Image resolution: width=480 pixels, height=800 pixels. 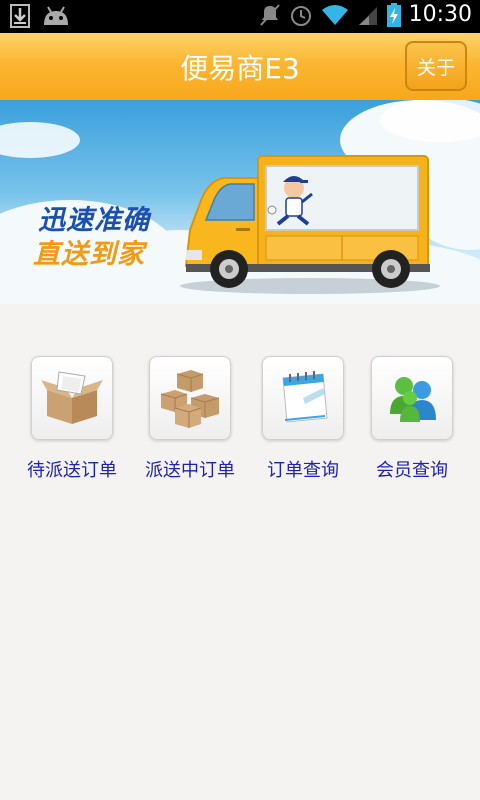 I want to click on slogan-line2: 直送到家, so click(x=89, y=254).